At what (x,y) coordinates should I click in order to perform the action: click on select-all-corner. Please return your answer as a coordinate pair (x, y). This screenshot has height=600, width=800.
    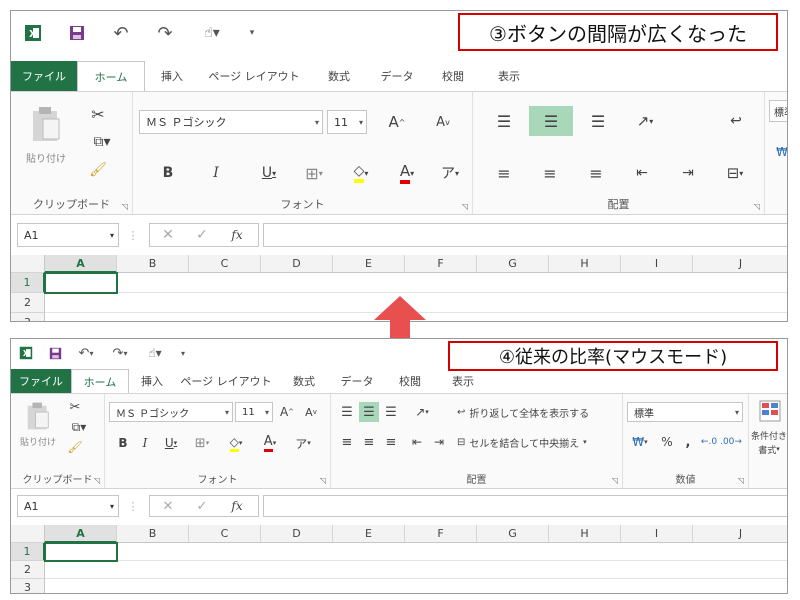
    Looking at the image, I should click on (28, 264).